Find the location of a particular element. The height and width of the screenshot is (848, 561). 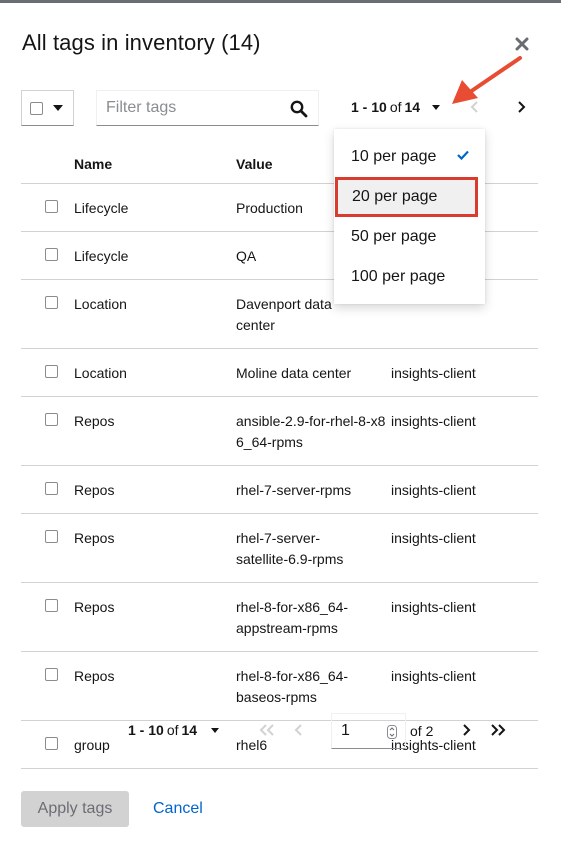

bulk-select-dropdown is located at coordinates (47, 108).